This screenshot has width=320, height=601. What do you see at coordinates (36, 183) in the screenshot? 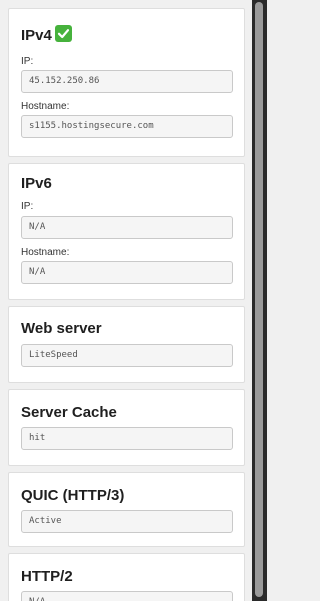
I see `ipv6-title: IPv6` at bounding box center [36, 183].